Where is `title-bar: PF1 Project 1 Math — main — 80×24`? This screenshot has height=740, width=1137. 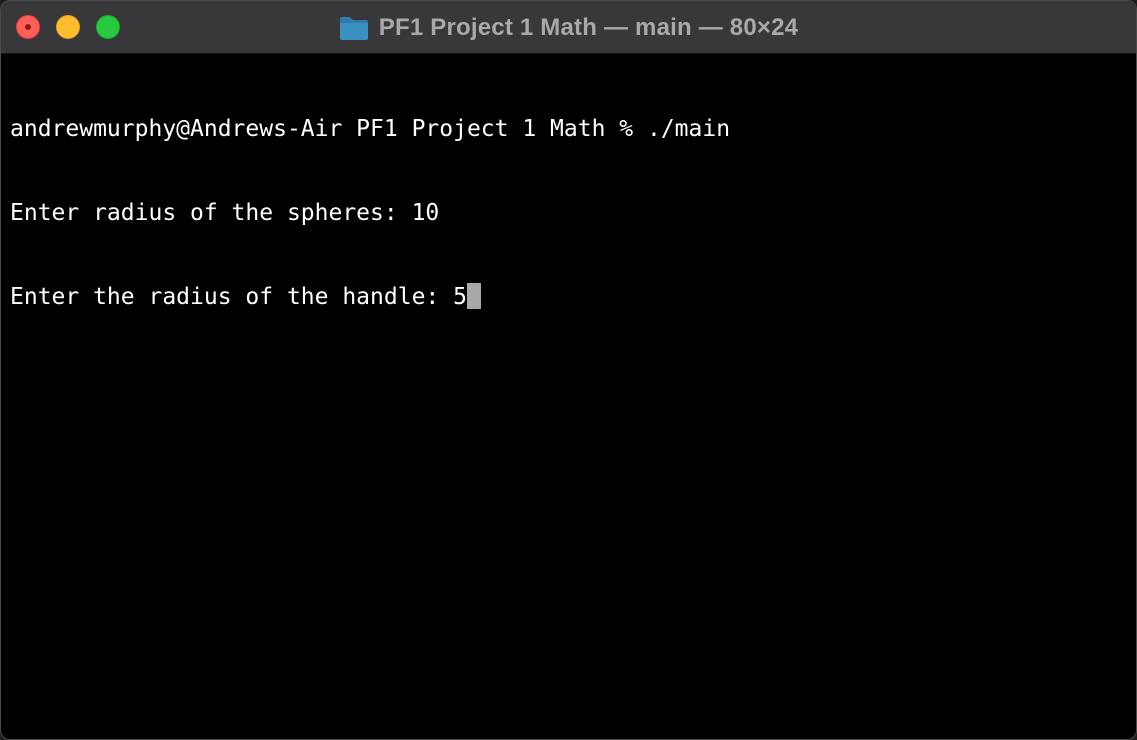 title-bar: PF1 Project 1 Math — main — 80×24 is located at coordinates (568, 27).